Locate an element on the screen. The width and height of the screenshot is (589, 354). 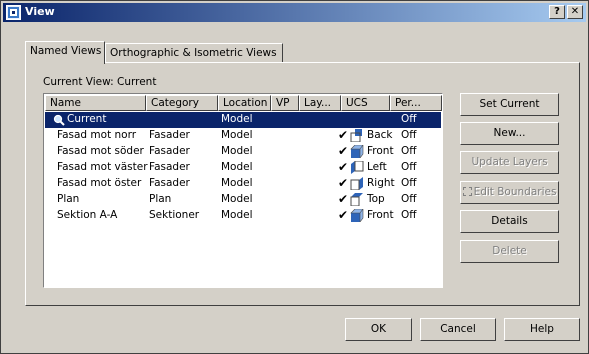
ucs-right-icon is located at coordinates (357, 184).